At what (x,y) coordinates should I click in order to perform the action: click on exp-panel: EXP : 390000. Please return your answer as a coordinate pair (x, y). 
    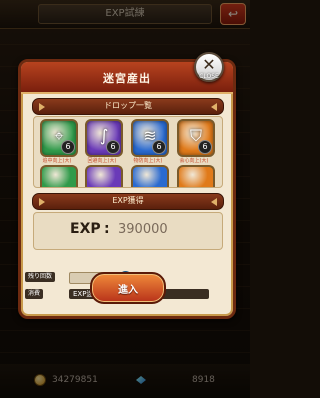
    Looking at the image, I should click on (128, 231).